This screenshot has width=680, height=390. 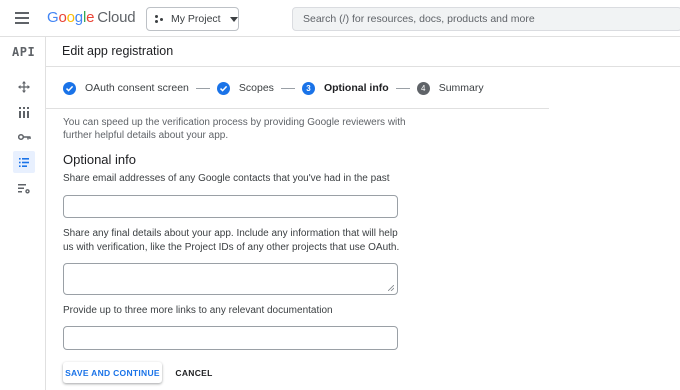 What do you see at coordinates (24, 112) in the screenshot?
I see `dashboard-grid-icon` at bounding box center [24, 112].